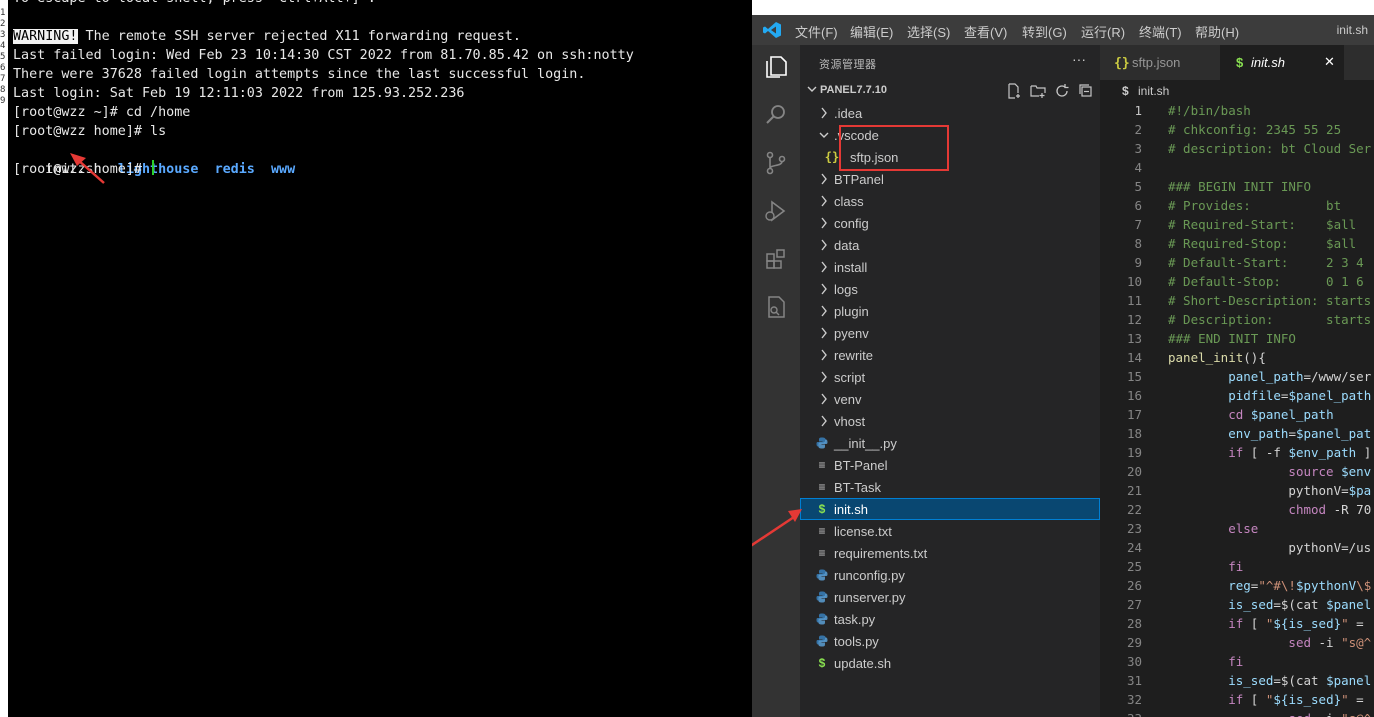 Image resolution: width=1374 pixels, height=717 pixels. Describe the element at coordinates (3, 35) in the screenshot. I see `gutter-char: 3` at that location.